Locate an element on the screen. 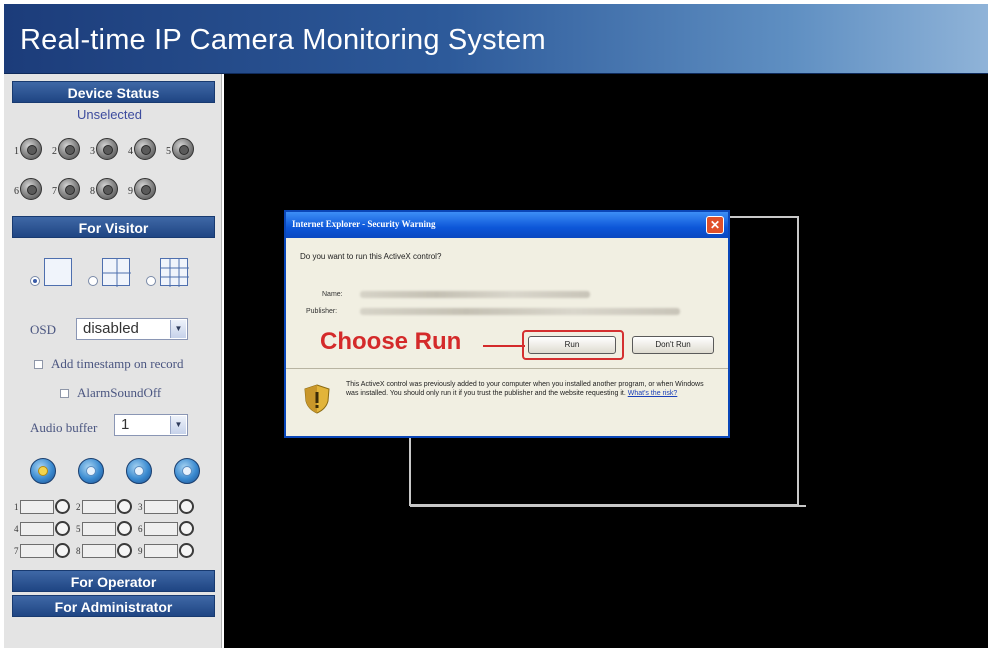 The width and height of the screenshot is (992, 651). for-visitor-heading: For Visitor is located at coordinates (113, 227).